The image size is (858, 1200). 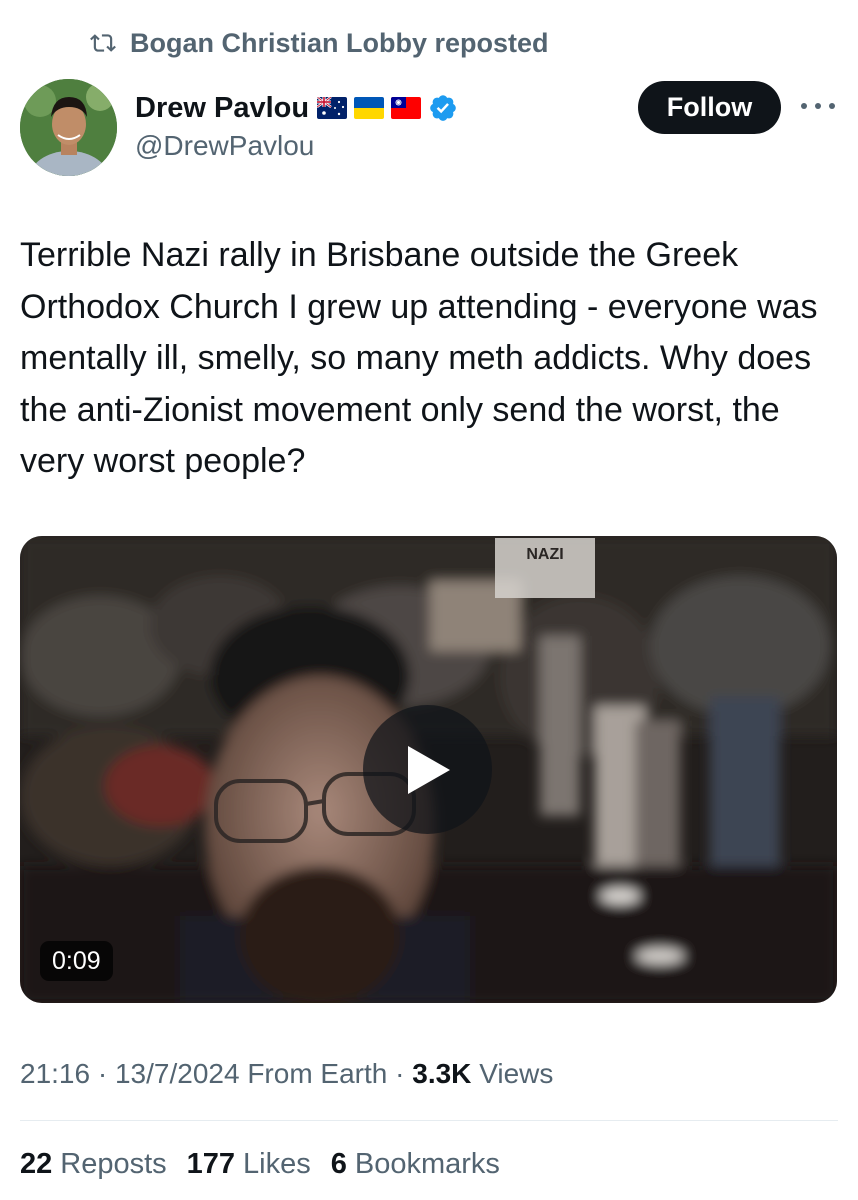 What do you see at coordinates (429, 1120) in the screenshot?
I see `divider` at bounding box center [429, 1120].